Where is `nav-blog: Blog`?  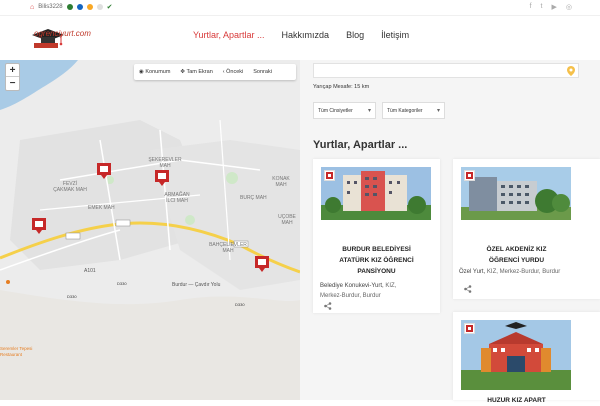
nav-blog: Blog is located at coordinates (355, 35).